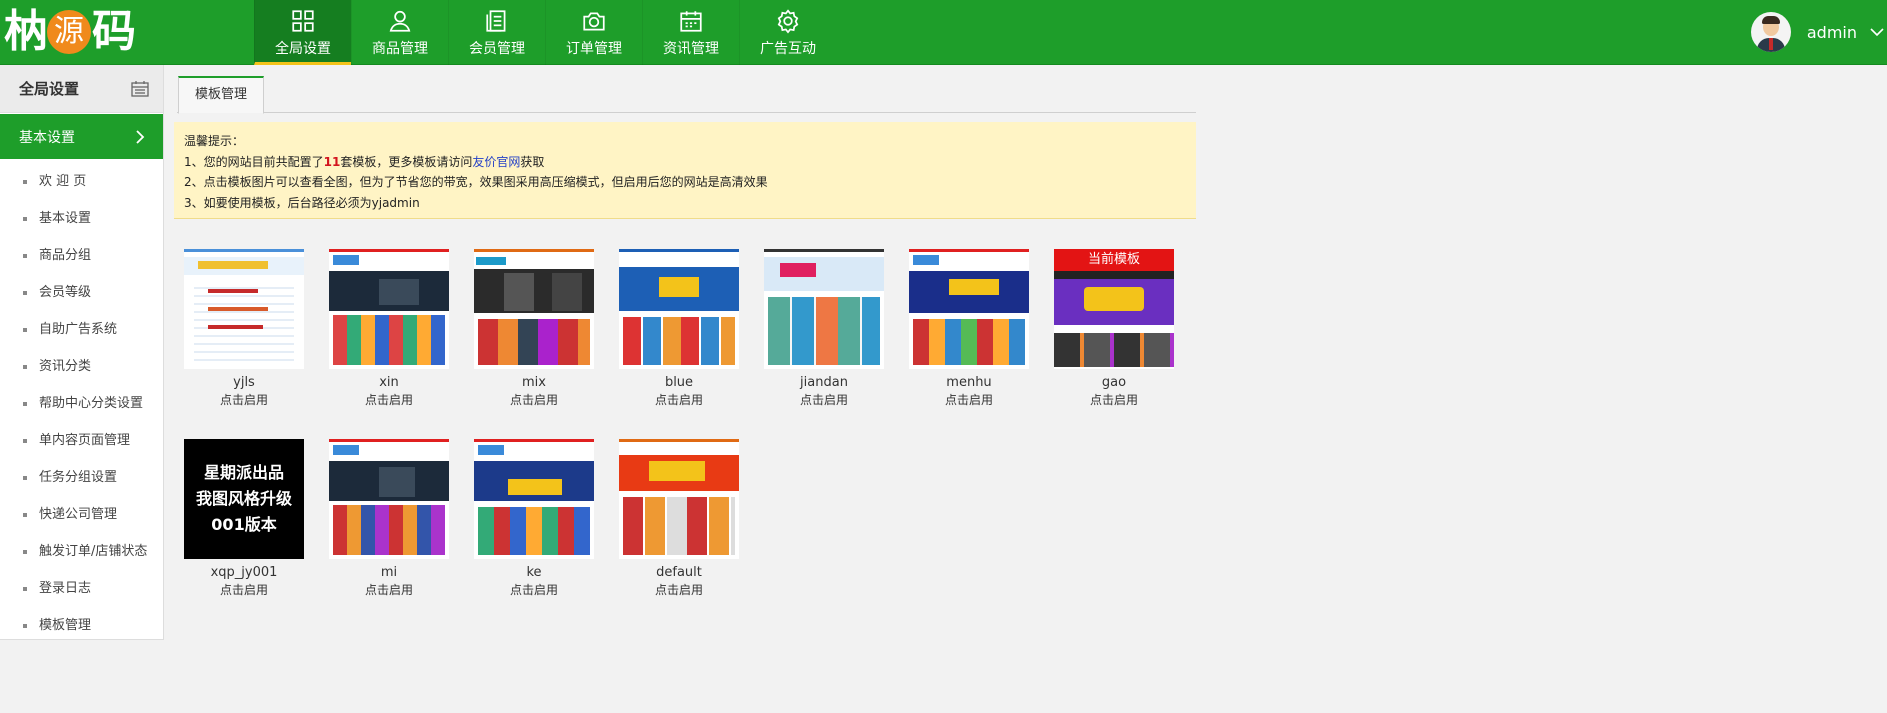 This screenshot has width=1887, height=713. I want to click on grid-icon, so click(303, 21).